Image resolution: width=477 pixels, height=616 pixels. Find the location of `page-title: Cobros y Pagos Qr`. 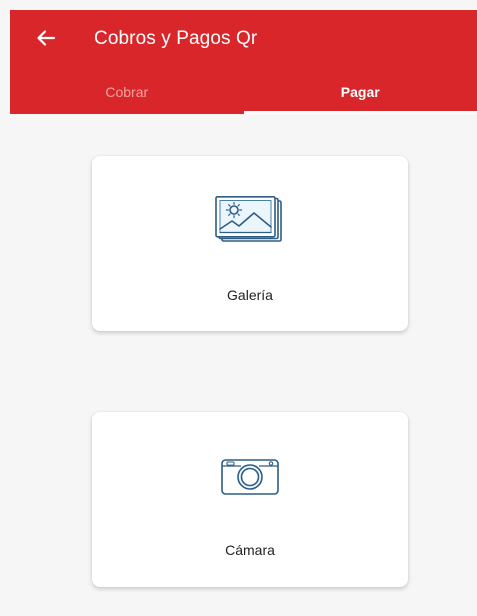

page-title: Cobros y Pagos Qr is located at coordinates (176, 38).